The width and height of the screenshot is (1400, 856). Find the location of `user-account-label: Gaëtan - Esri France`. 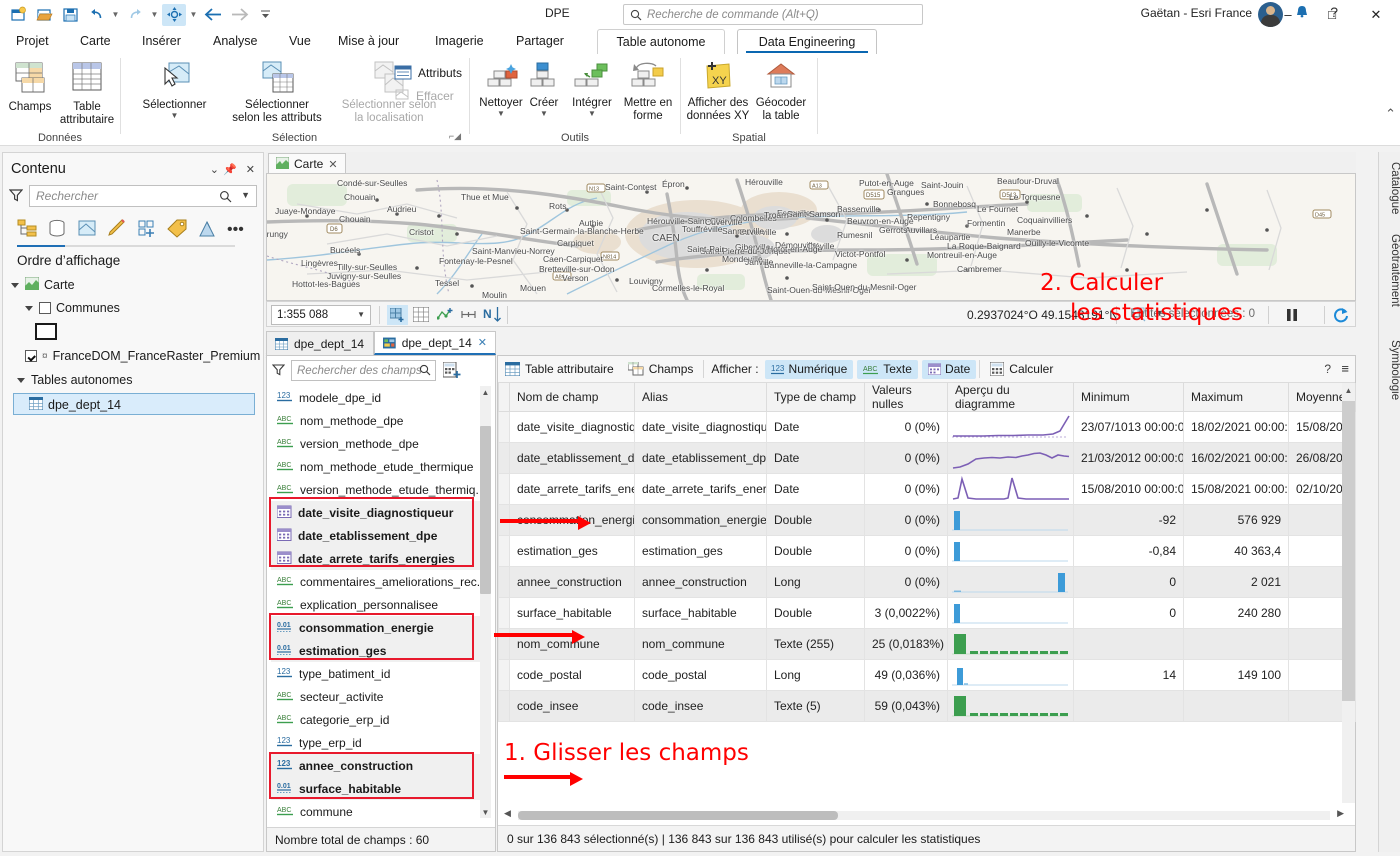

user-account-label: Gaëtan - Esri France is located at coordinates (1196, 13).